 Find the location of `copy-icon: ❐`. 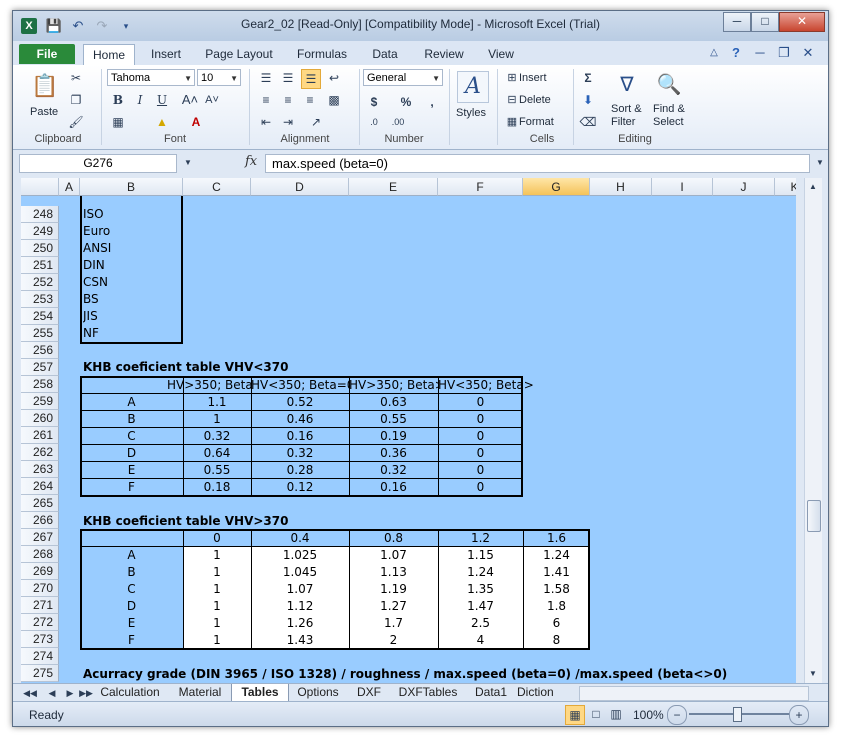

copy-icon: ❐ is located at coordinates (76, 100).